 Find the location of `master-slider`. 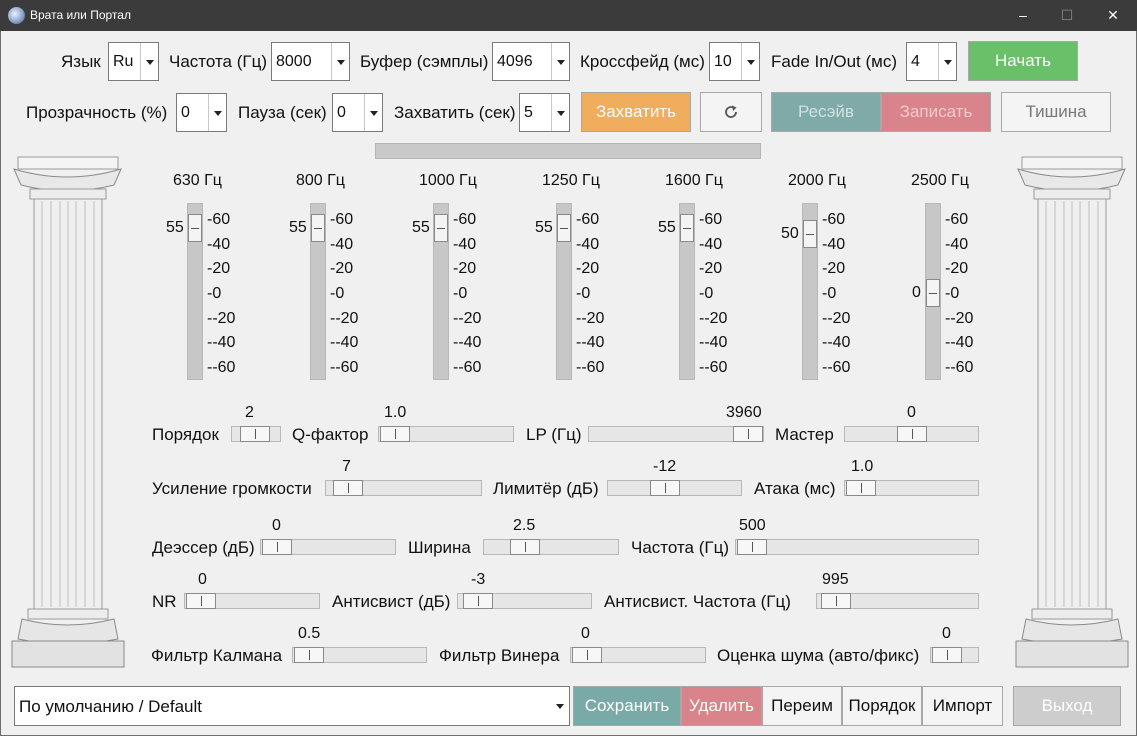

master-slider is located at coordinates (911, 434).